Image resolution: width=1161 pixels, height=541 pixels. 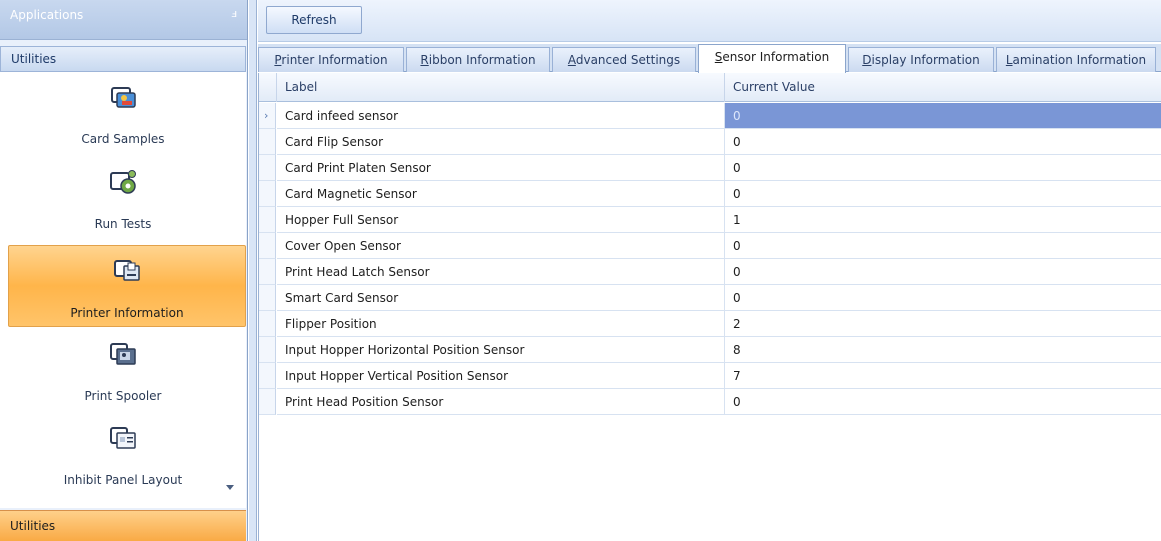 I want to click on table-row: Card Print Platen Sensor 0, so click(x=710, y=168).